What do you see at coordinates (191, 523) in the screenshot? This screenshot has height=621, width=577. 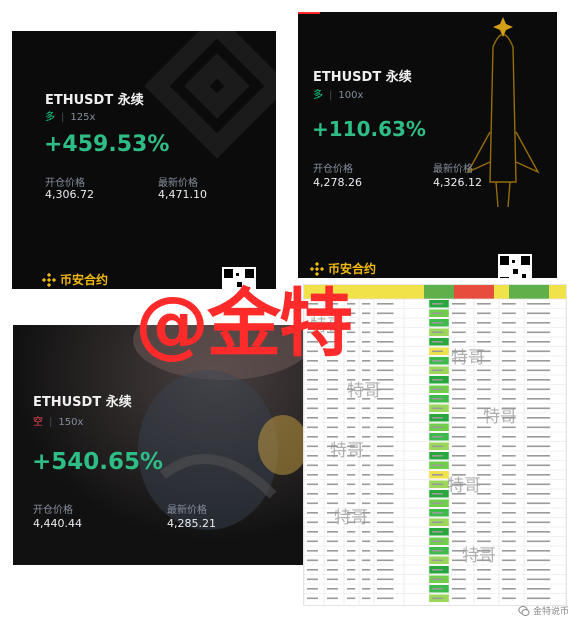 I see `last-price: 4,285.21` at bounding box center [191, 523].